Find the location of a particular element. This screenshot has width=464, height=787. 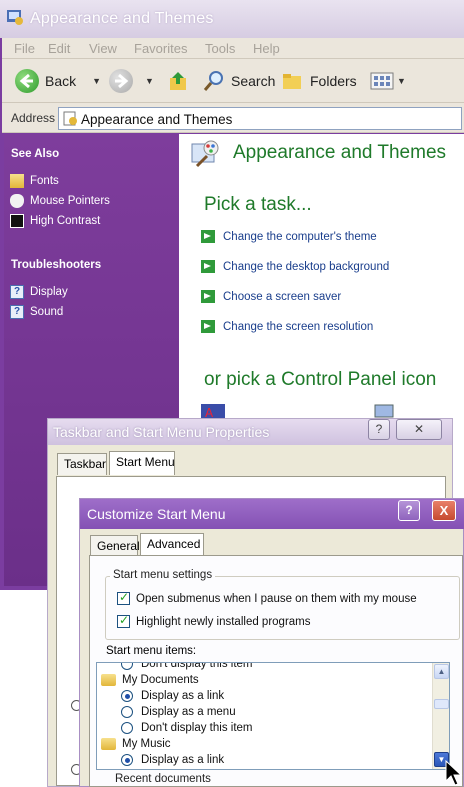

help-icon: ? is located at coordinates (17, 292).